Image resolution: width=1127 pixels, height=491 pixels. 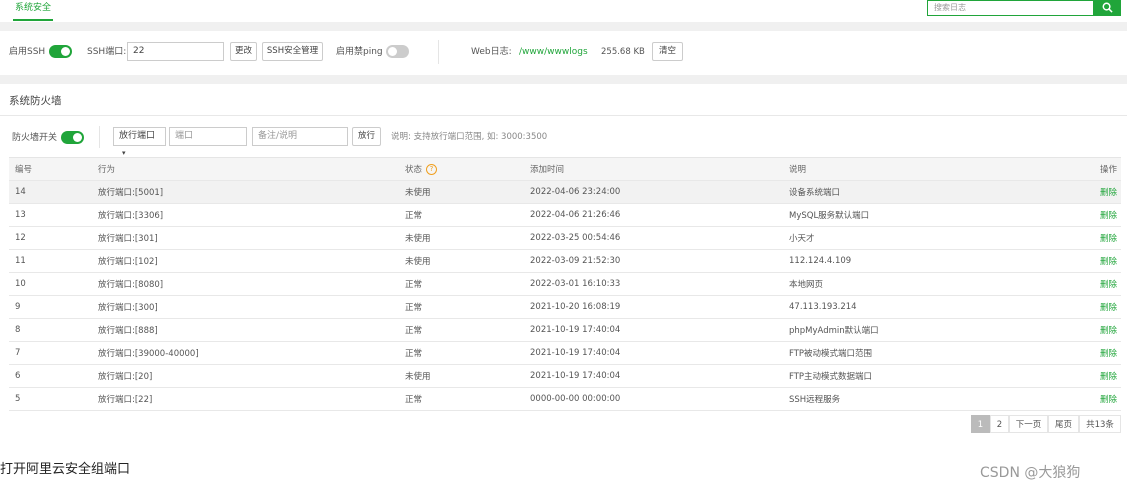 I want to click on allow-port-button: 放行, so click(x=366, y=136).